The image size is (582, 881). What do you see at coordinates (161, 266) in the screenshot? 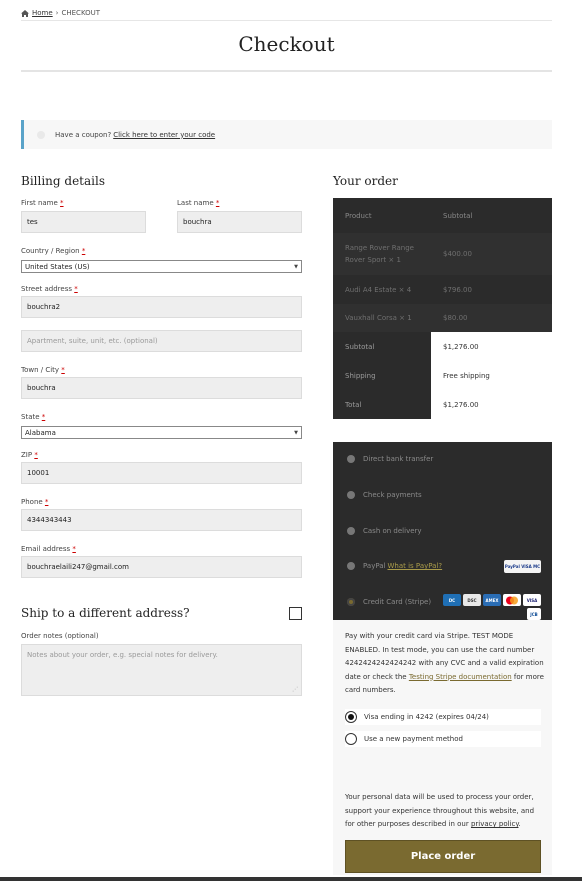
I see `country-select: United States (US) ▼` at bounding box center [161, 266].